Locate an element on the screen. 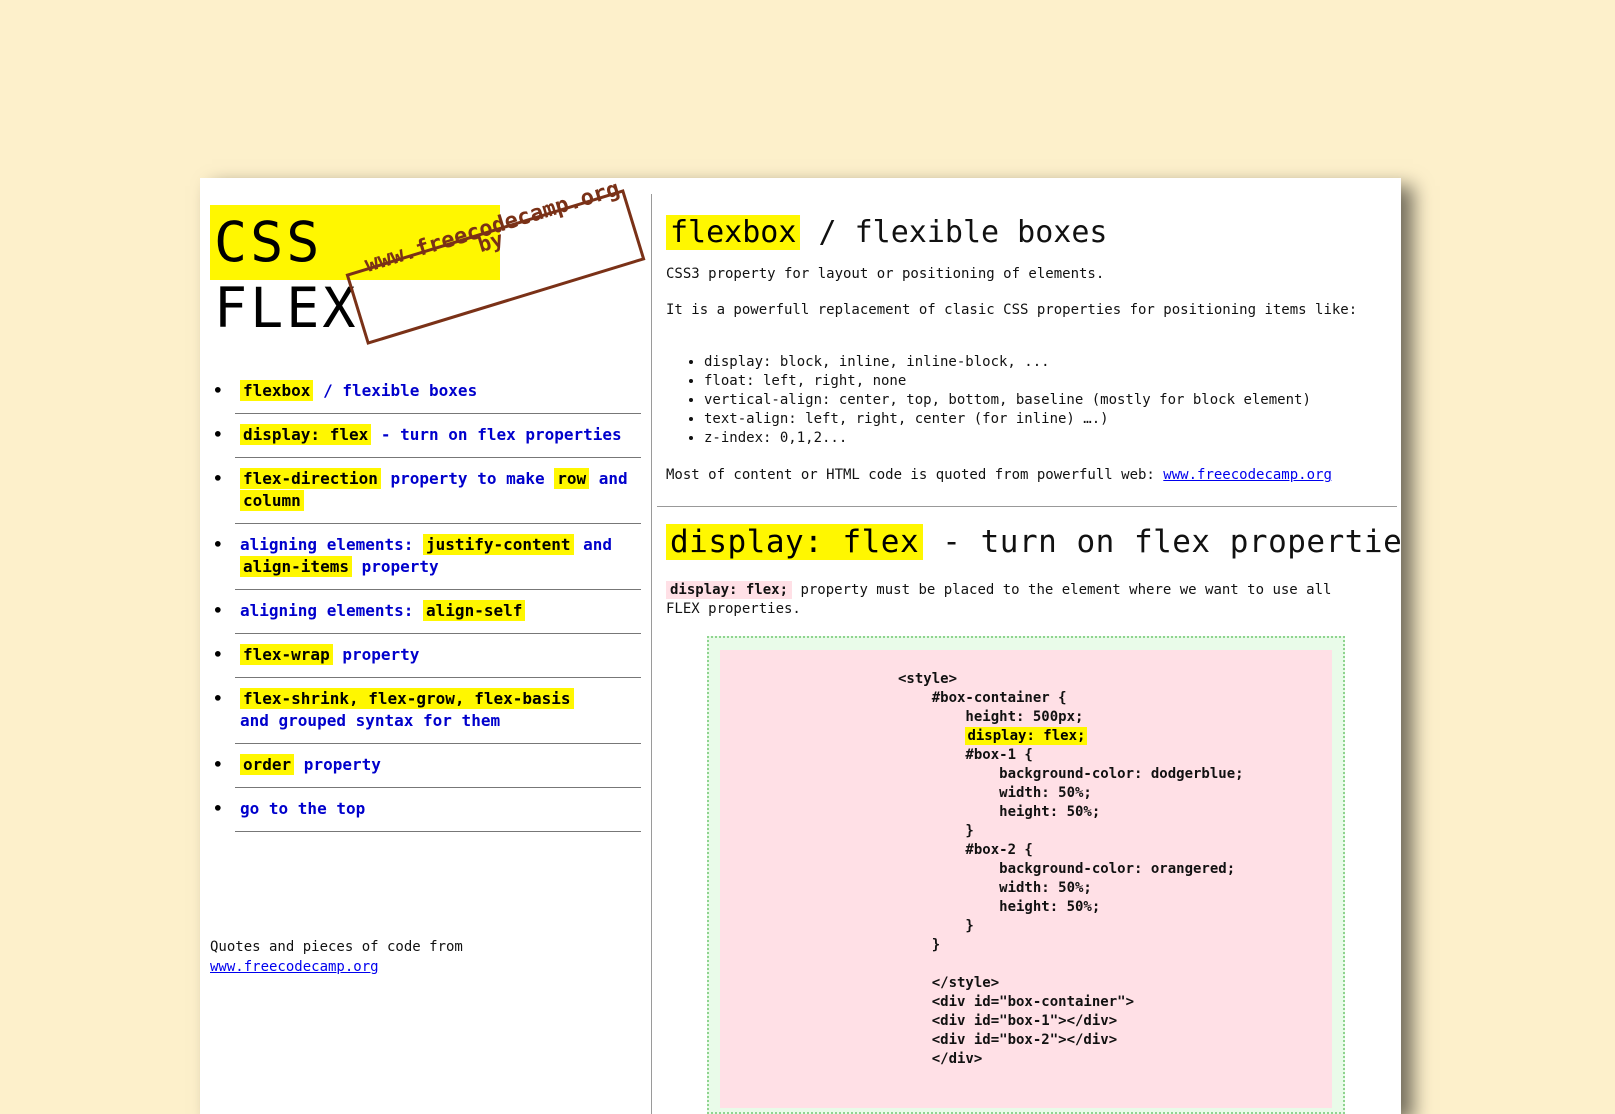 The width and height of the screenshot is (1615, 1114). section-display-flex-title: display: flex - turn on flex properties is located at coordinates (1033, 542).